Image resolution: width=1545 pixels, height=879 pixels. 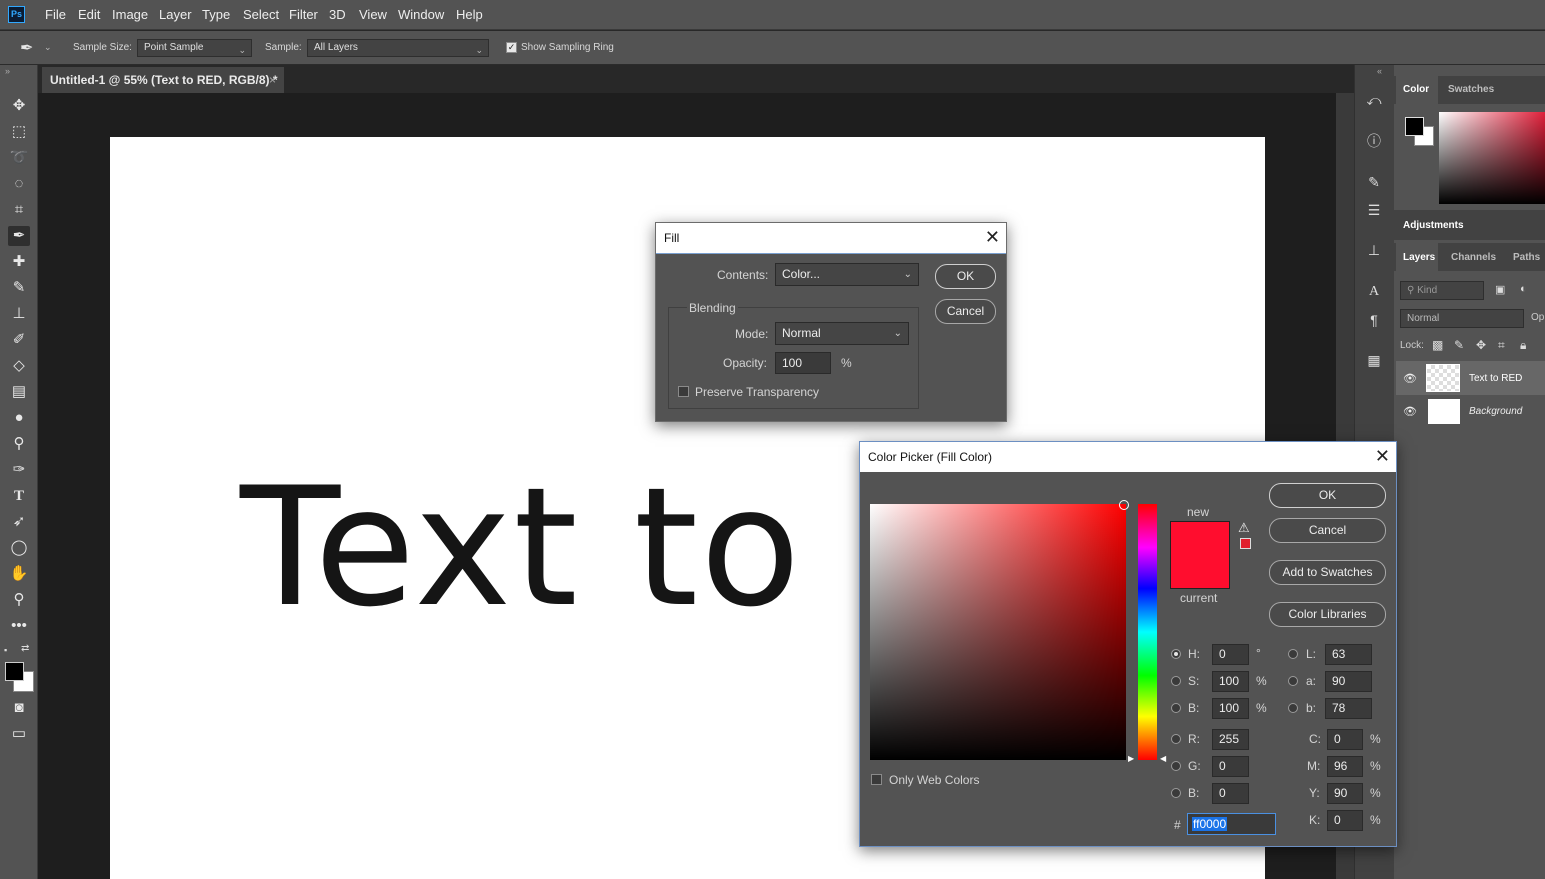 I want to click on red-radio, so click(x=1176, y=739).